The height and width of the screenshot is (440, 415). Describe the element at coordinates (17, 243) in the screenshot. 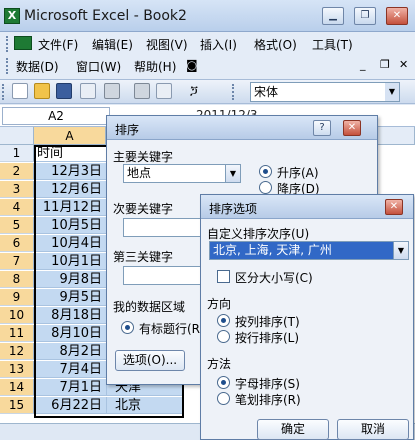

I see `row-header: 6` at that location.